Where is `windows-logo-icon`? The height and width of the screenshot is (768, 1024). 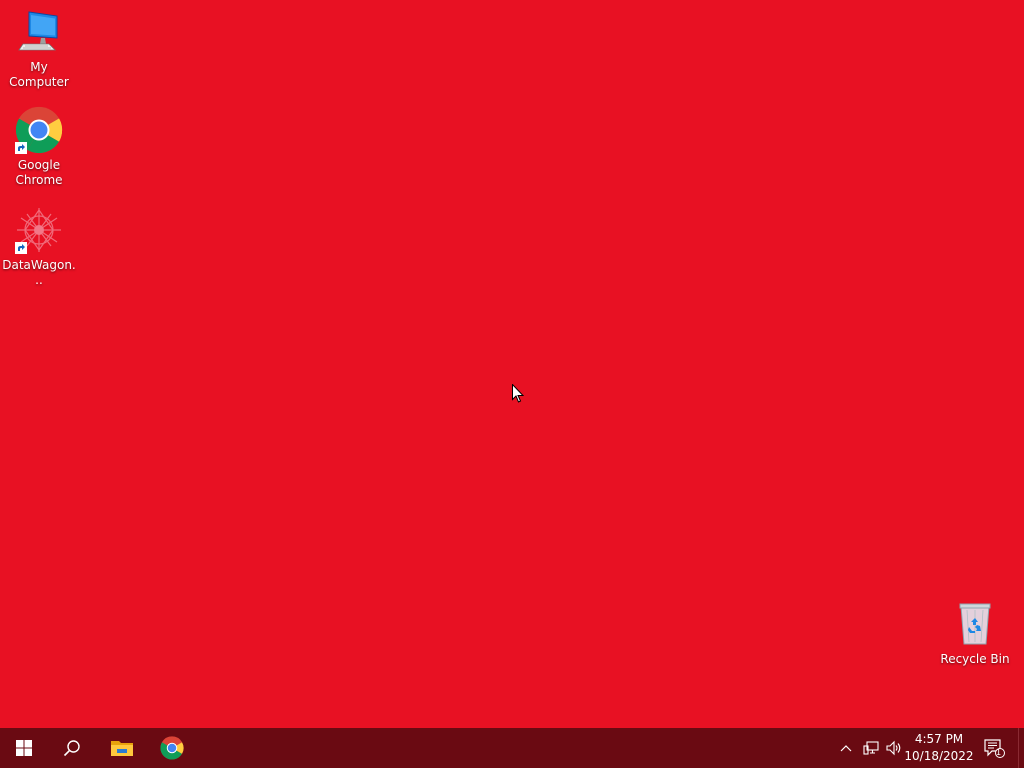 windows-logo-icon is located at coordinates (24, 748).